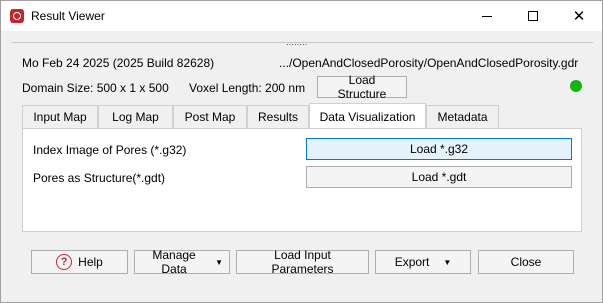 Image resolution: width=603 pixels, height=303 pixels. What do you see at coordinates (90, 262) in the screenshot?
I see `help-label: Help` at bounding box center [90, 262].